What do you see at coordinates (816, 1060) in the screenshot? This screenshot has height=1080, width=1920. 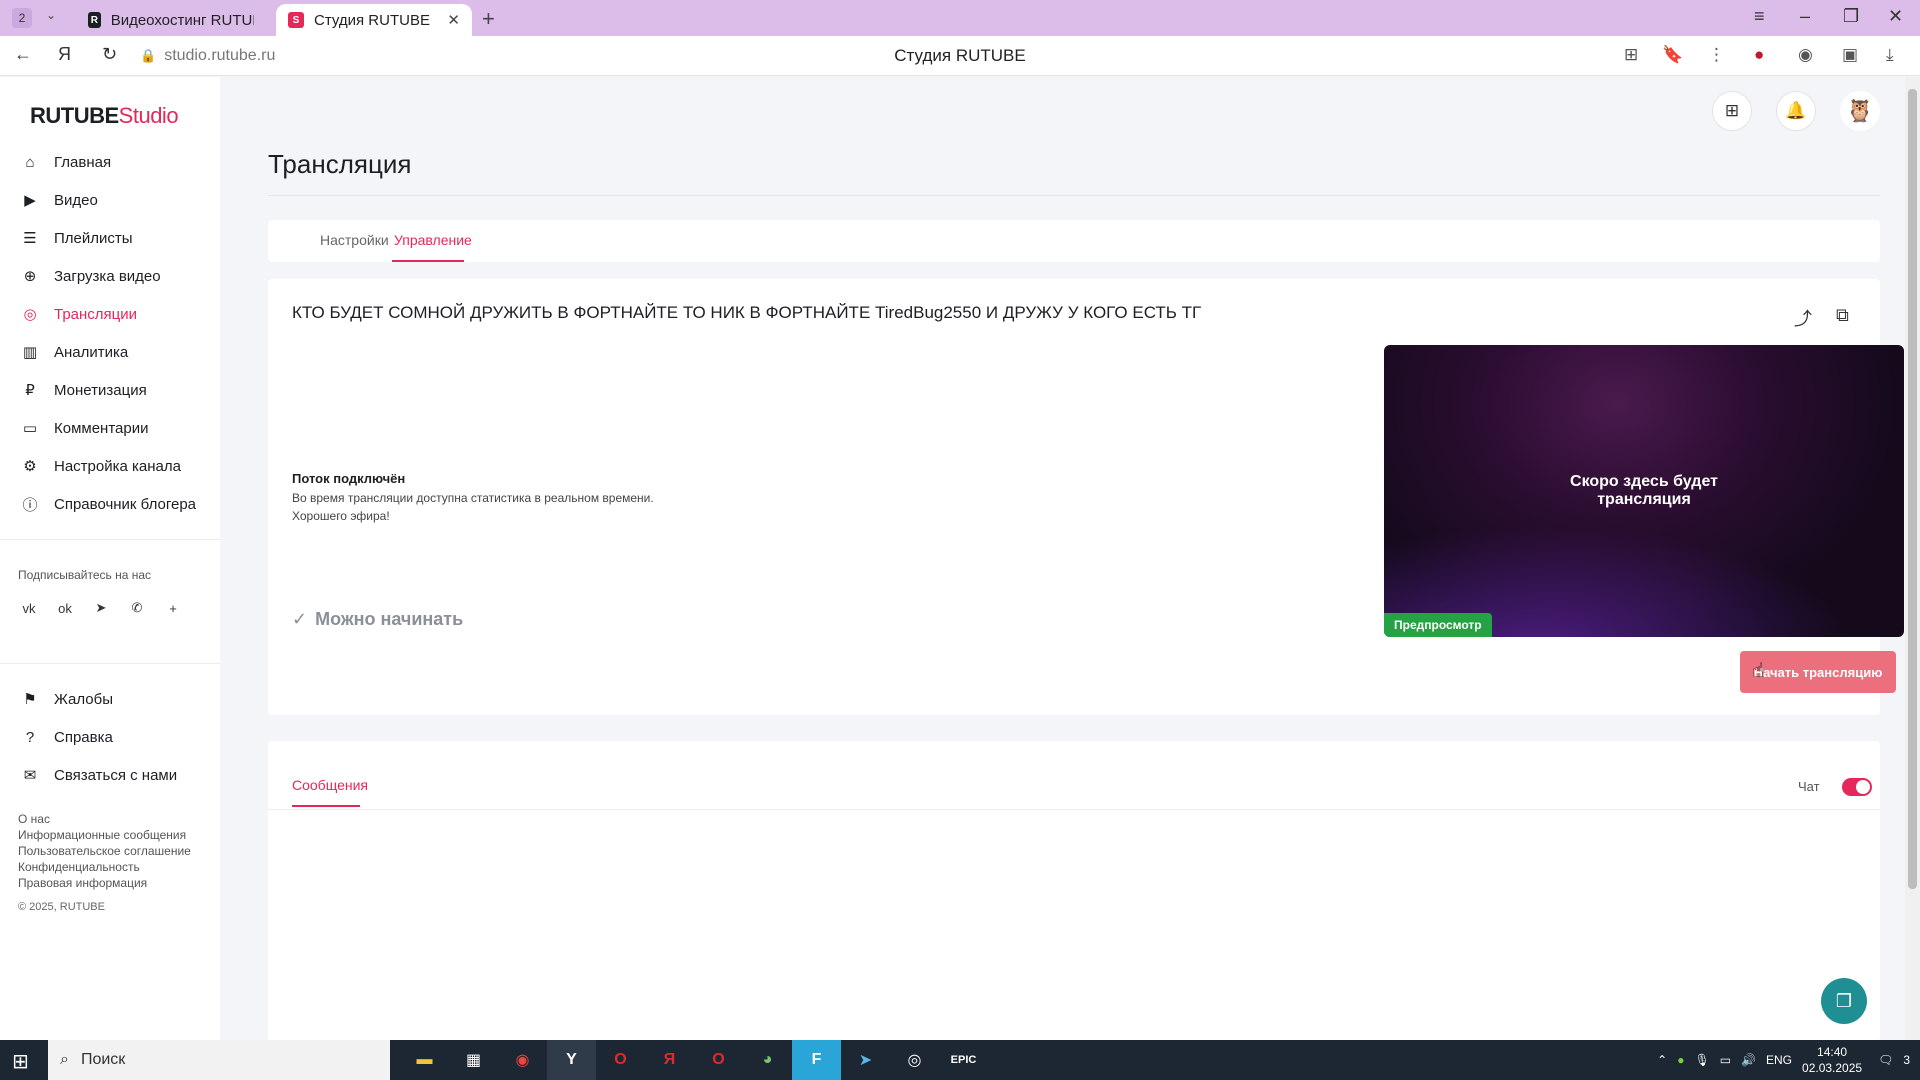 I see `f-app-icon: F` at bounding box center [816, 1060].